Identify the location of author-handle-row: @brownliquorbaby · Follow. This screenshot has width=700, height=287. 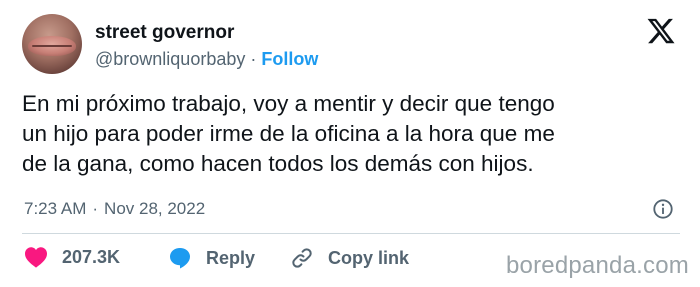
(206, 59).